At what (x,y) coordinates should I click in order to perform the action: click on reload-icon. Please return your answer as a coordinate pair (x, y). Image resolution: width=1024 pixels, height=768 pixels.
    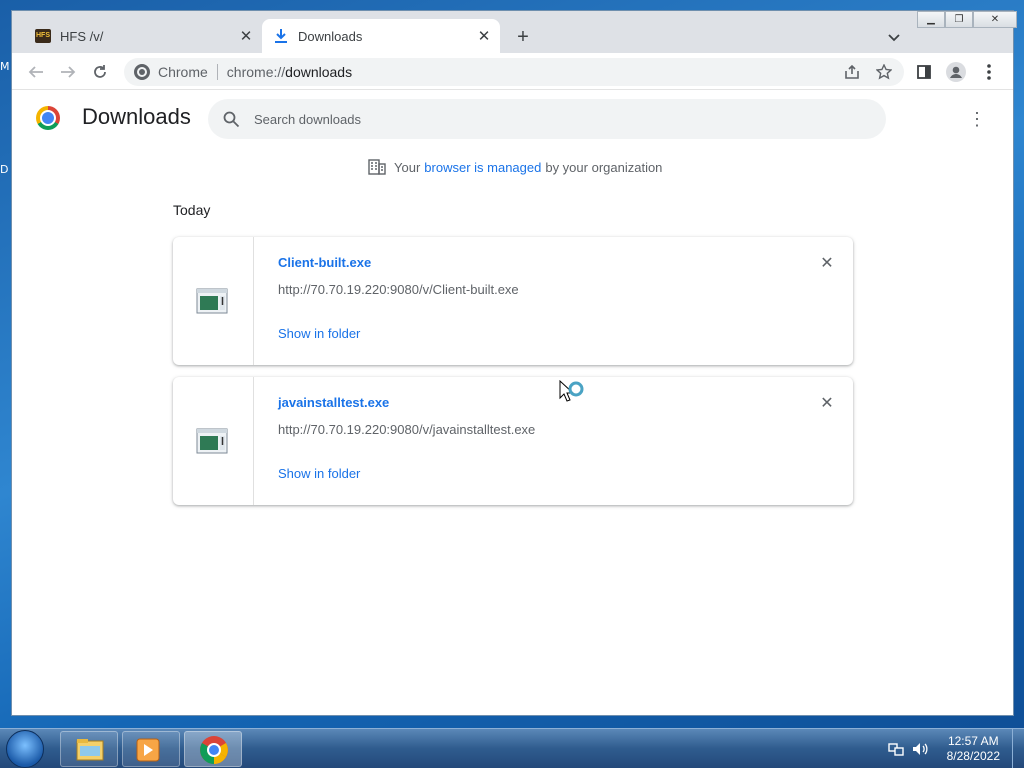
    Looking at the image, I should click on (100, 72).